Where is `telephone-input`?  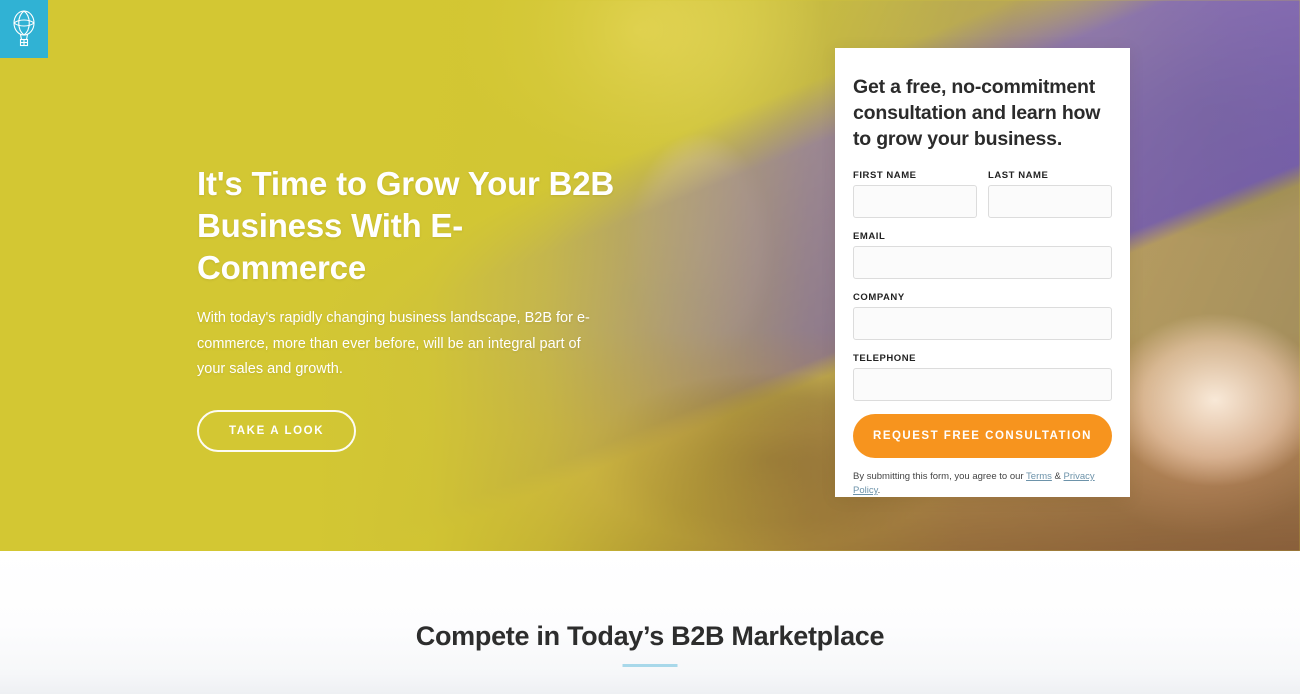 telephone-input is located at coordinates (982, 384).